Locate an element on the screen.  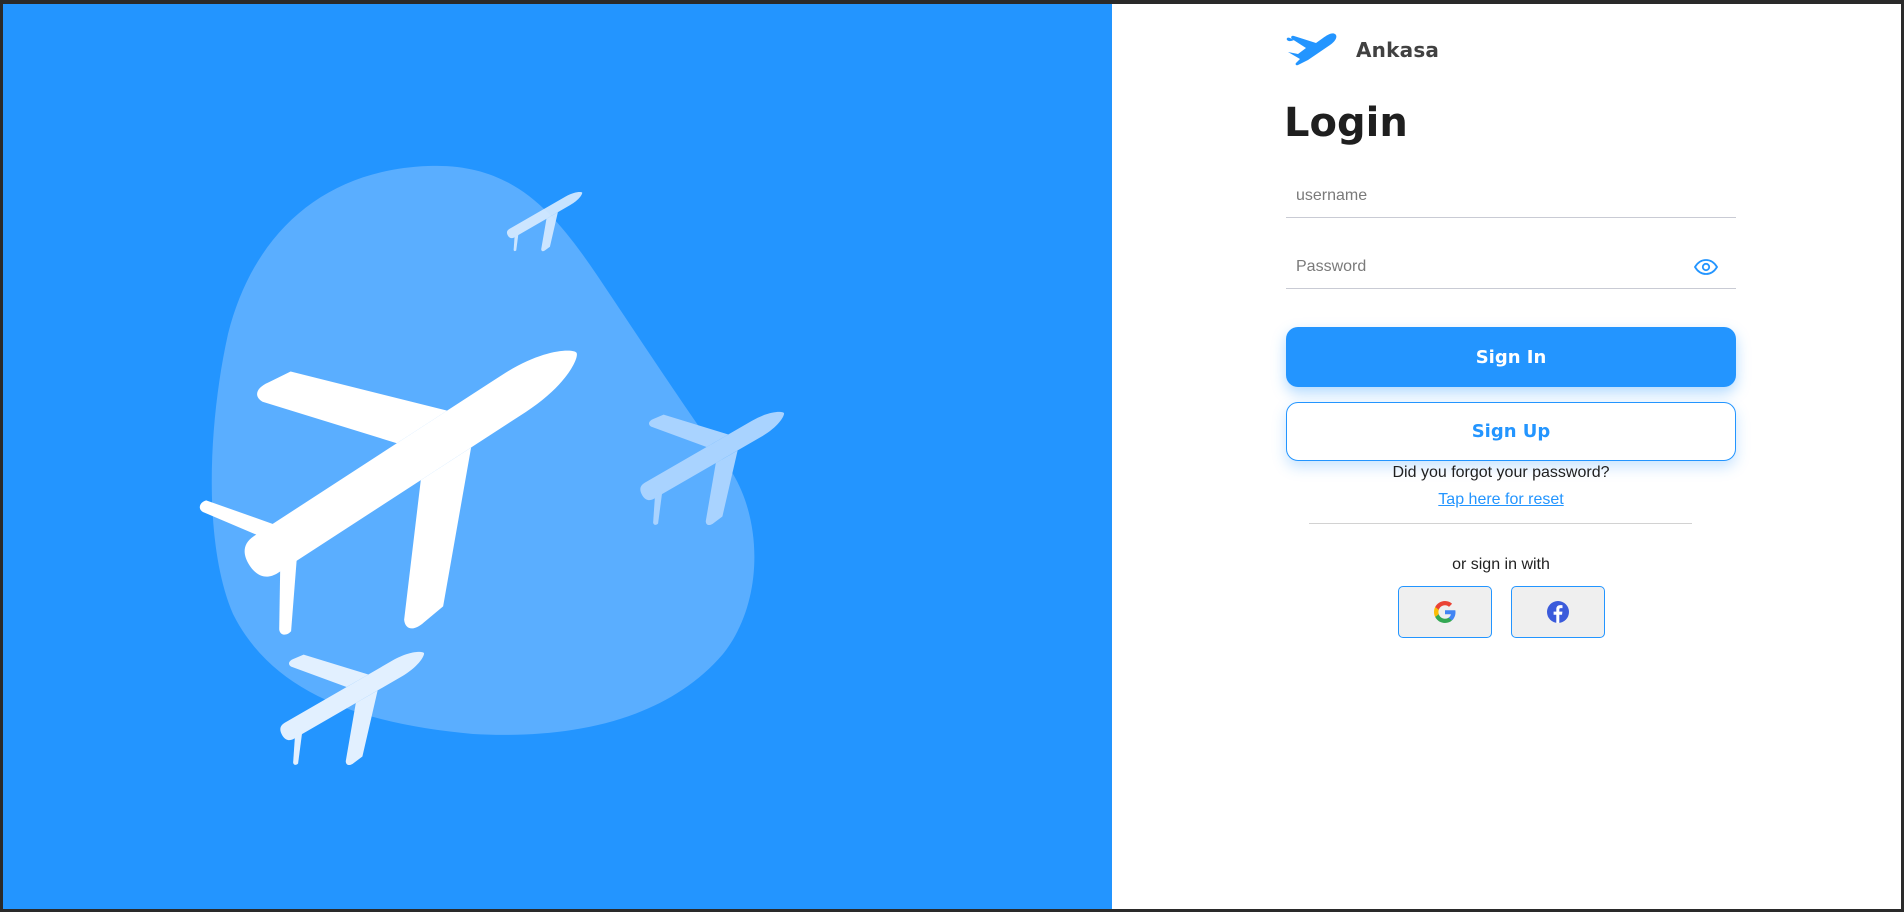
divider is located at coordinates (1500, 523).